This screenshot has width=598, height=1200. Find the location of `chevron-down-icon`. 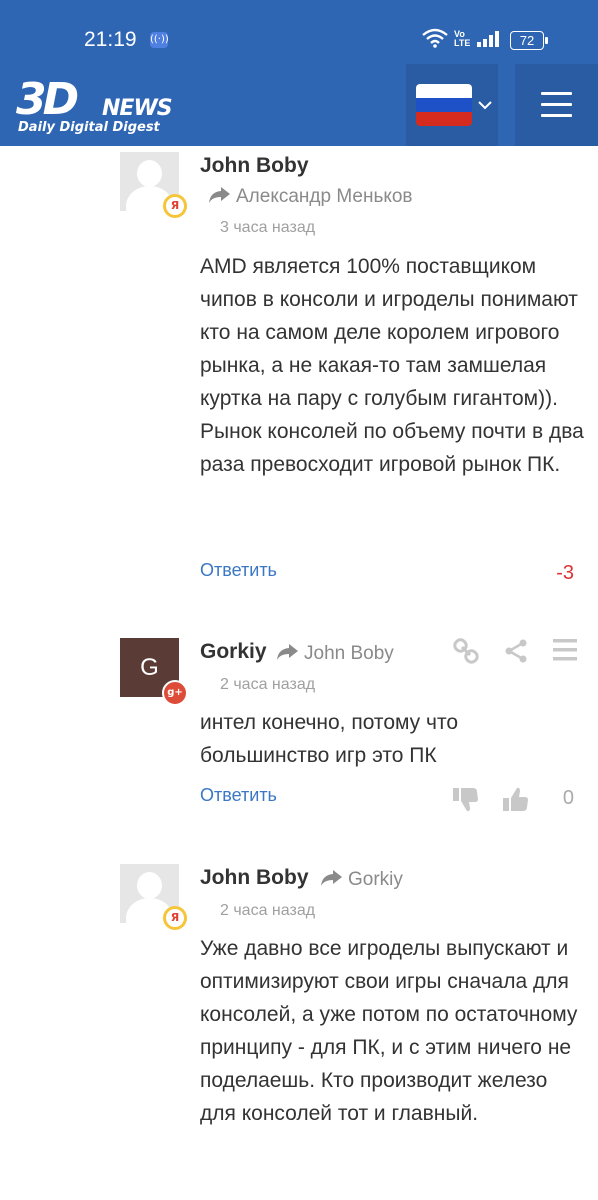

chevron-down-icon is located at coordinates (485, 105).